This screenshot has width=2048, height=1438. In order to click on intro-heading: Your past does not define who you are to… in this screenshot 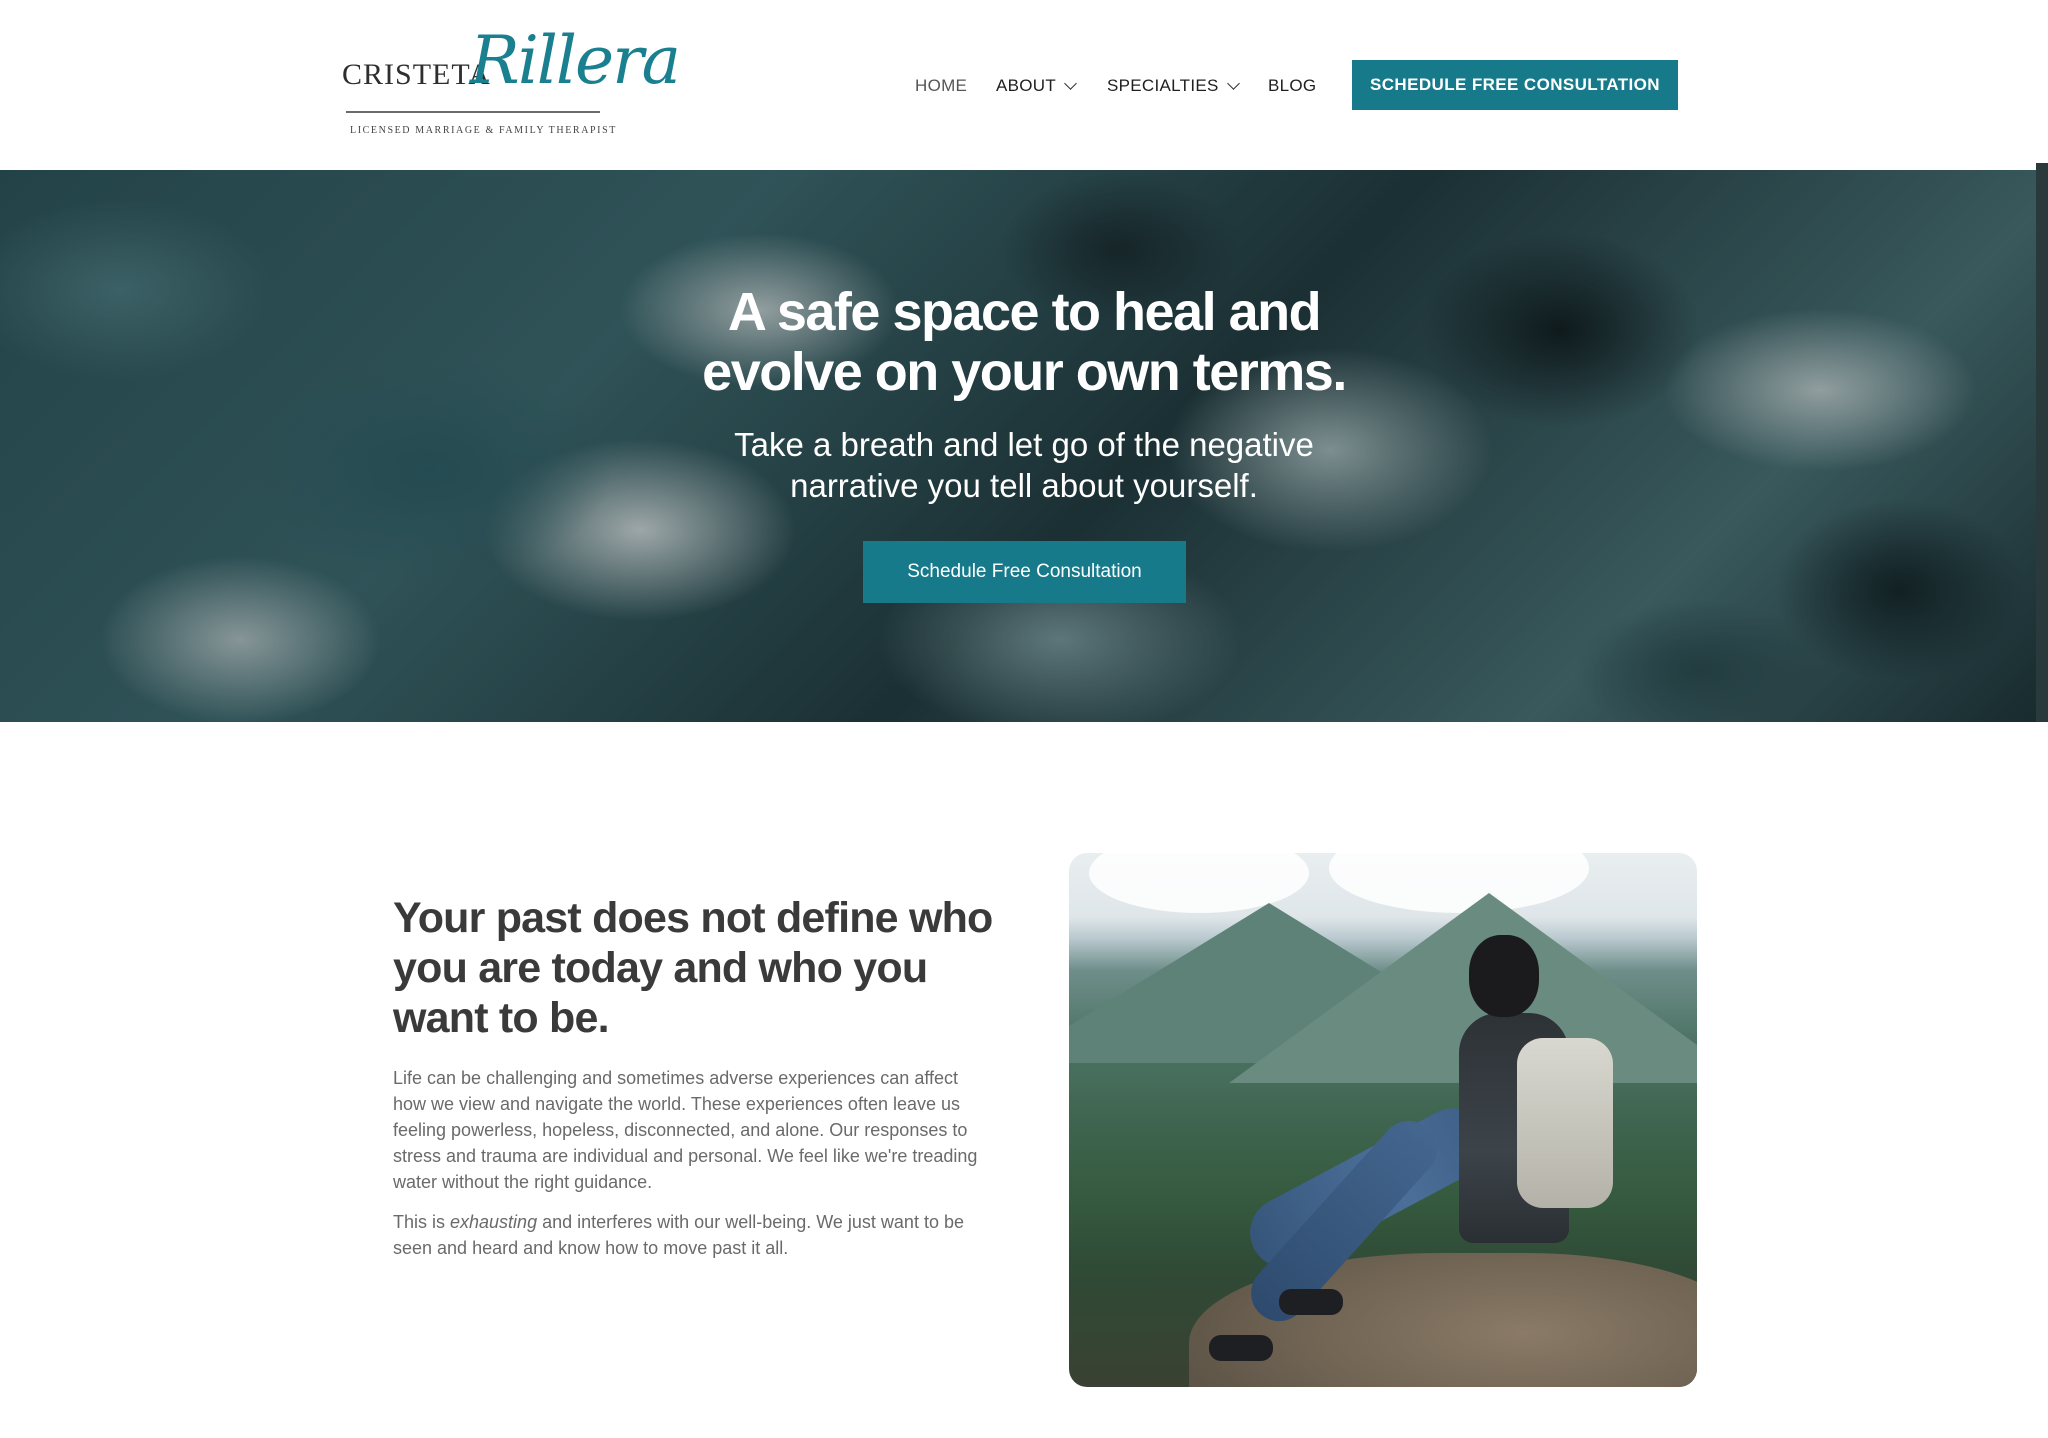, I will do `click(693, 968)`.